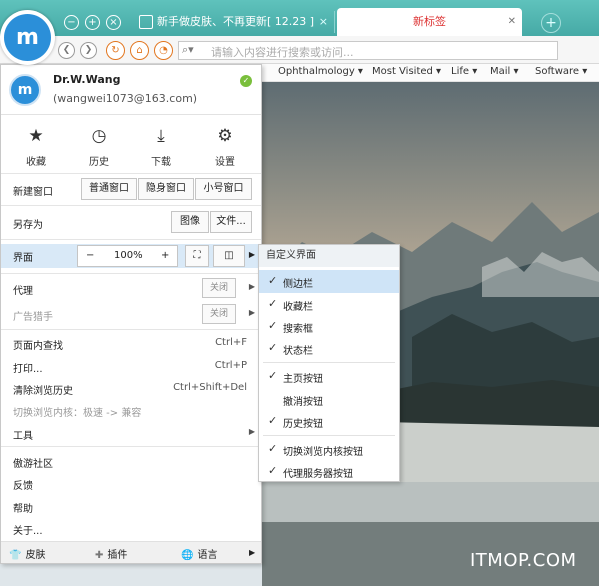  Describe the element at coordinates (71, 22) in the screenshot. I see `minimize-button: −` at that location.